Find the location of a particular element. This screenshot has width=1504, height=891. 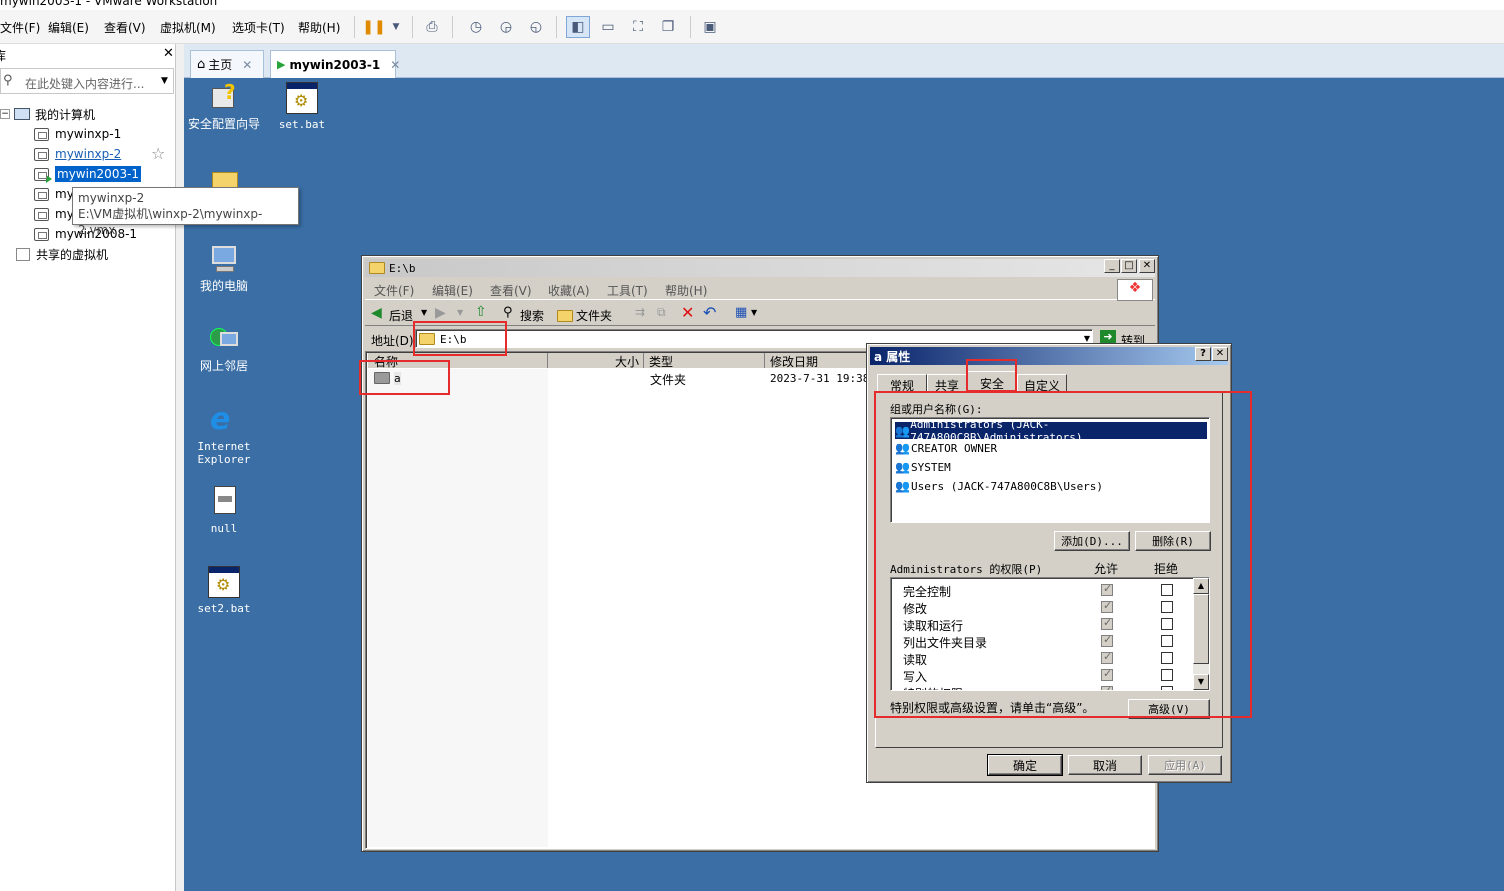

show-library-icon: ◧ is located at coordinates (578, 27).